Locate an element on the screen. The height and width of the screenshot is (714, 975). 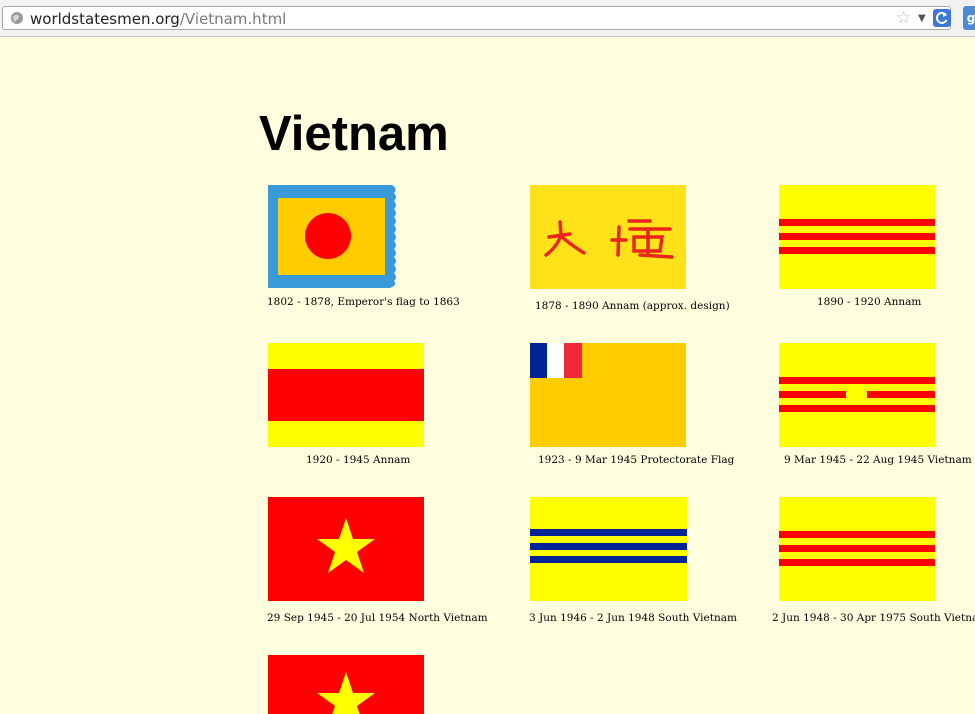
flag-caption: 1923 - 9 Mar 1945 Protectorate Flag is located at coordinates (636, 460).